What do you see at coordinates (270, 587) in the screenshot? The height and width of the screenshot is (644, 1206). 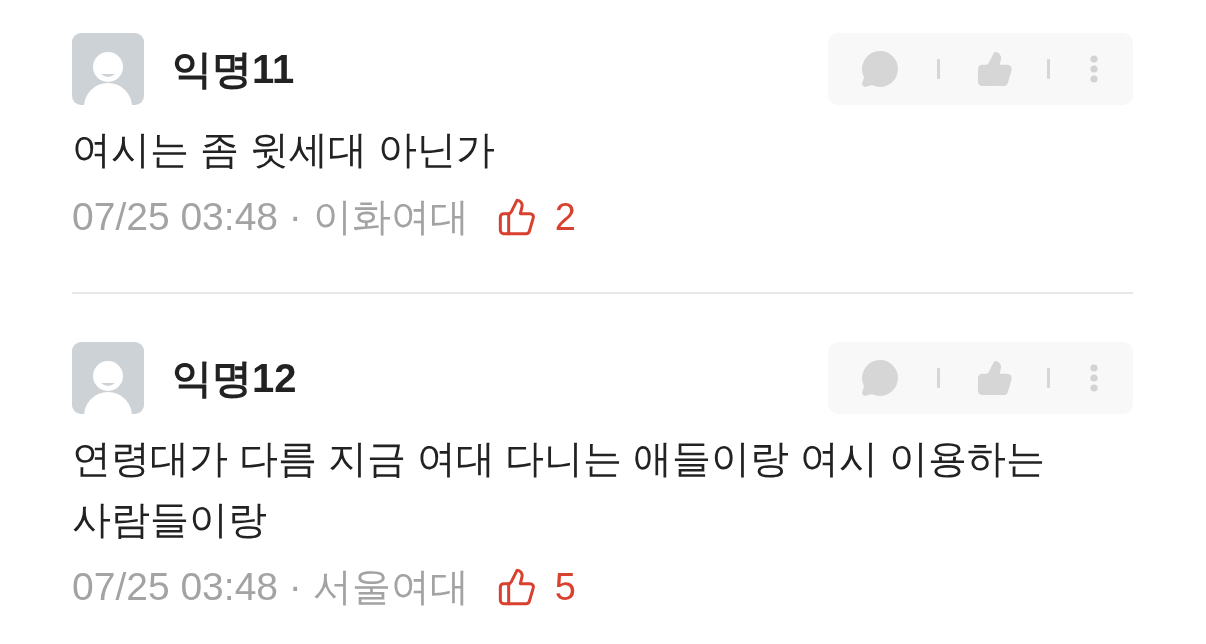 I see `comment-meta: 07/25 03:48 · 서울여대` at bounding box center [270, 587].